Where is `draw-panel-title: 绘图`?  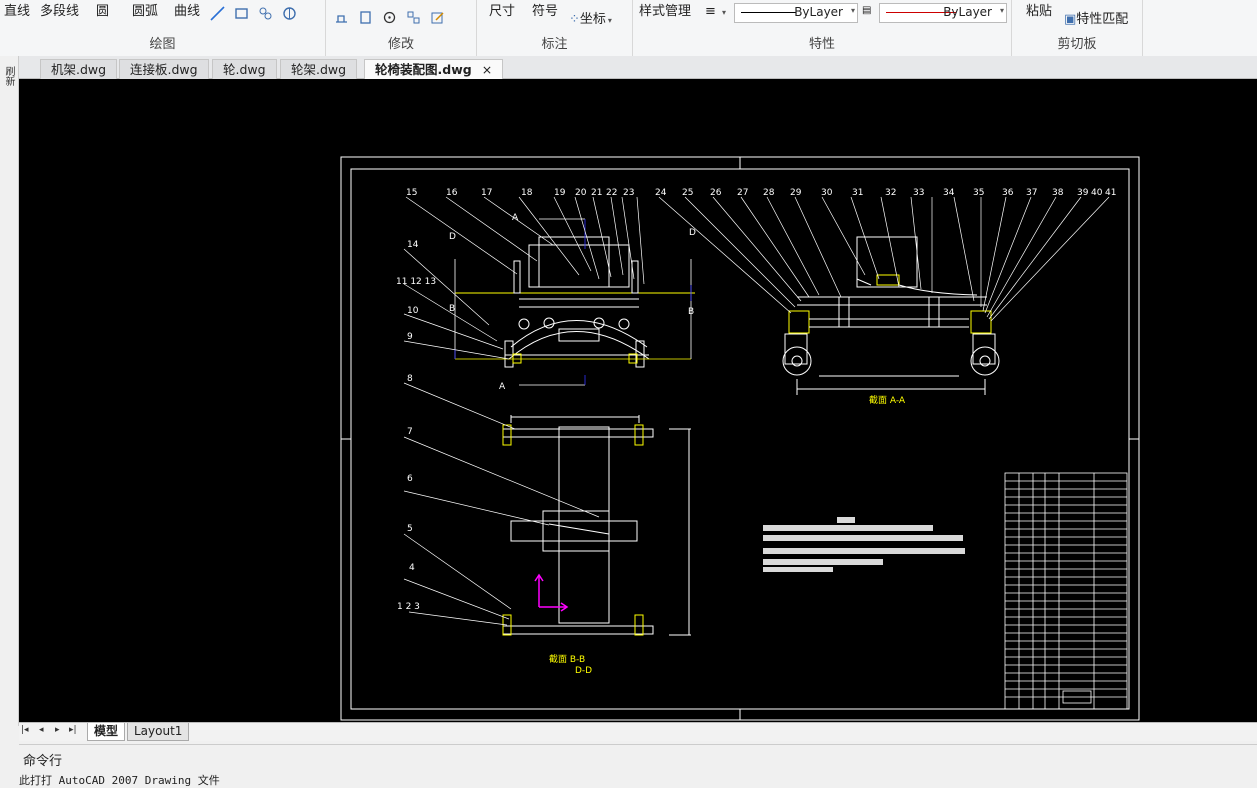 draw-panel-title: 绘图 is located at coordinates (162, 44).